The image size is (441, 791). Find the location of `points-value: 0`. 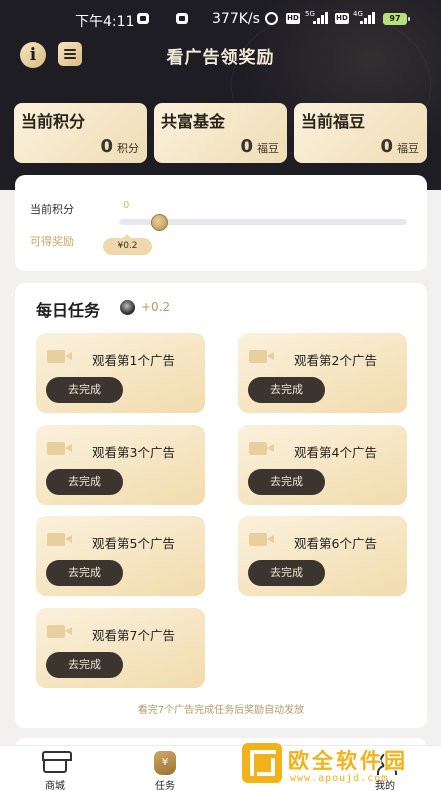

points-value: 0 is located at coordinates (126, 205).